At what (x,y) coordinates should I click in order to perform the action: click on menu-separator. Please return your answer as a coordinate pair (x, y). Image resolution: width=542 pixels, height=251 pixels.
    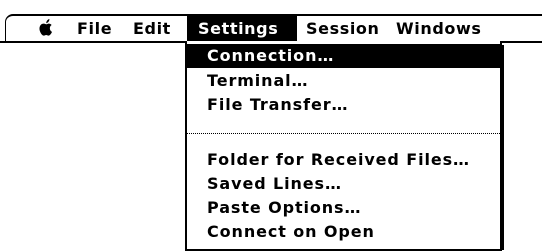
    Looking at the image, I should click on (343, 133).